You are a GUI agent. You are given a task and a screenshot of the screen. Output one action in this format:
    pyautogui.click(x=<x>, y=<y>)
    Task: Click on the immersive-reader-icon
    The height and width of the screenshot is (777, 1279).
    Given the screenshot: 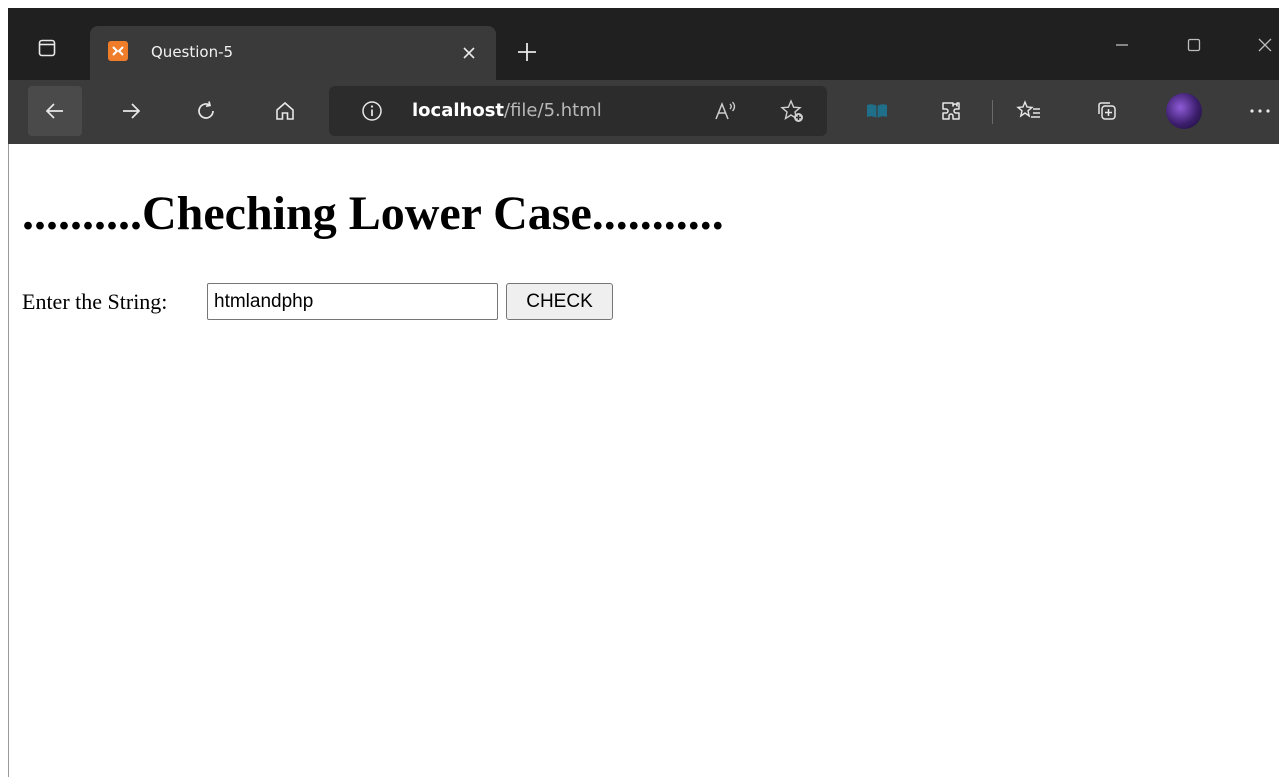 What is the action you would take?
    pyautogui.click(x=877, y=111)
    